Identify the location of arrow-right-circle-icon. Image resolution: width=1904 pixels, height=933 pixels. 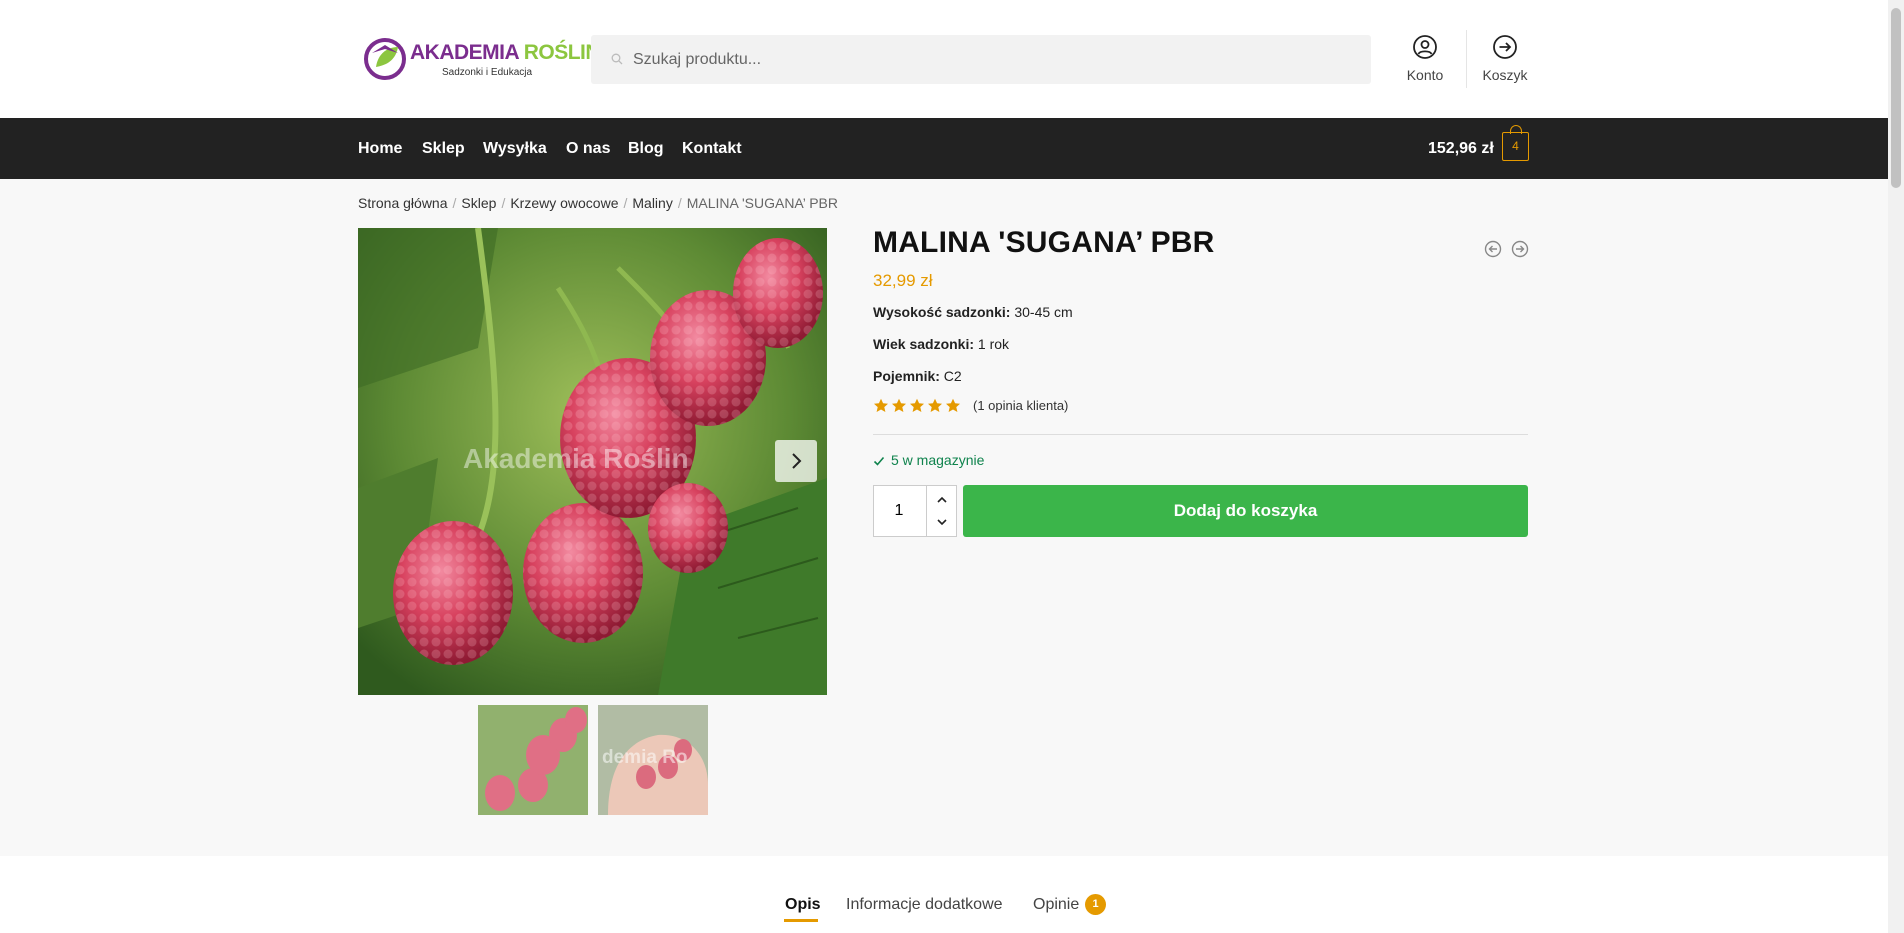
(1505, 47).